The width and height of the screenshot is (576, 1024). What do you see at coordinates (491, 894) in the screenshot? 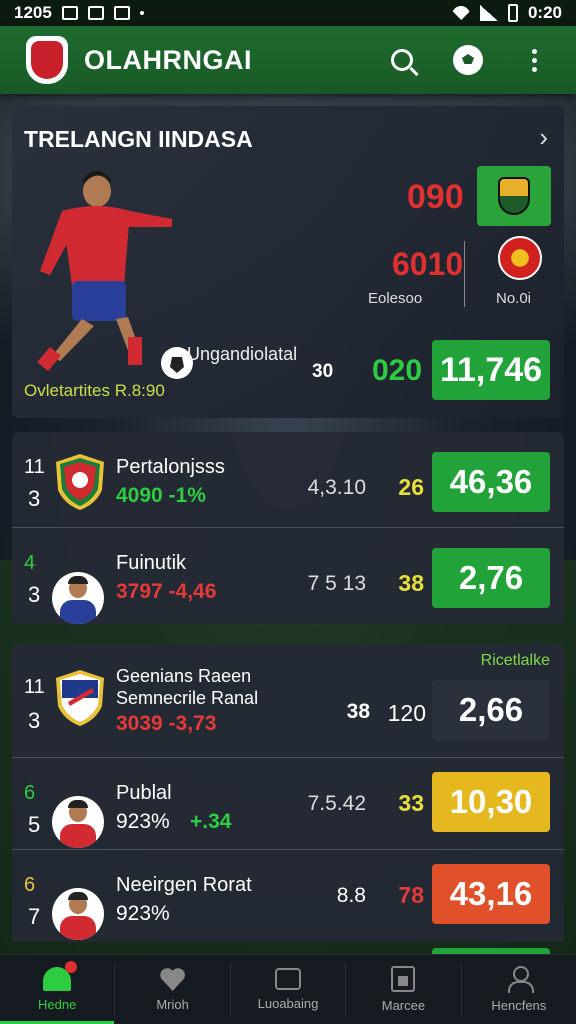
I see `odd-button: 43,16` at bounding box center [491, 894].